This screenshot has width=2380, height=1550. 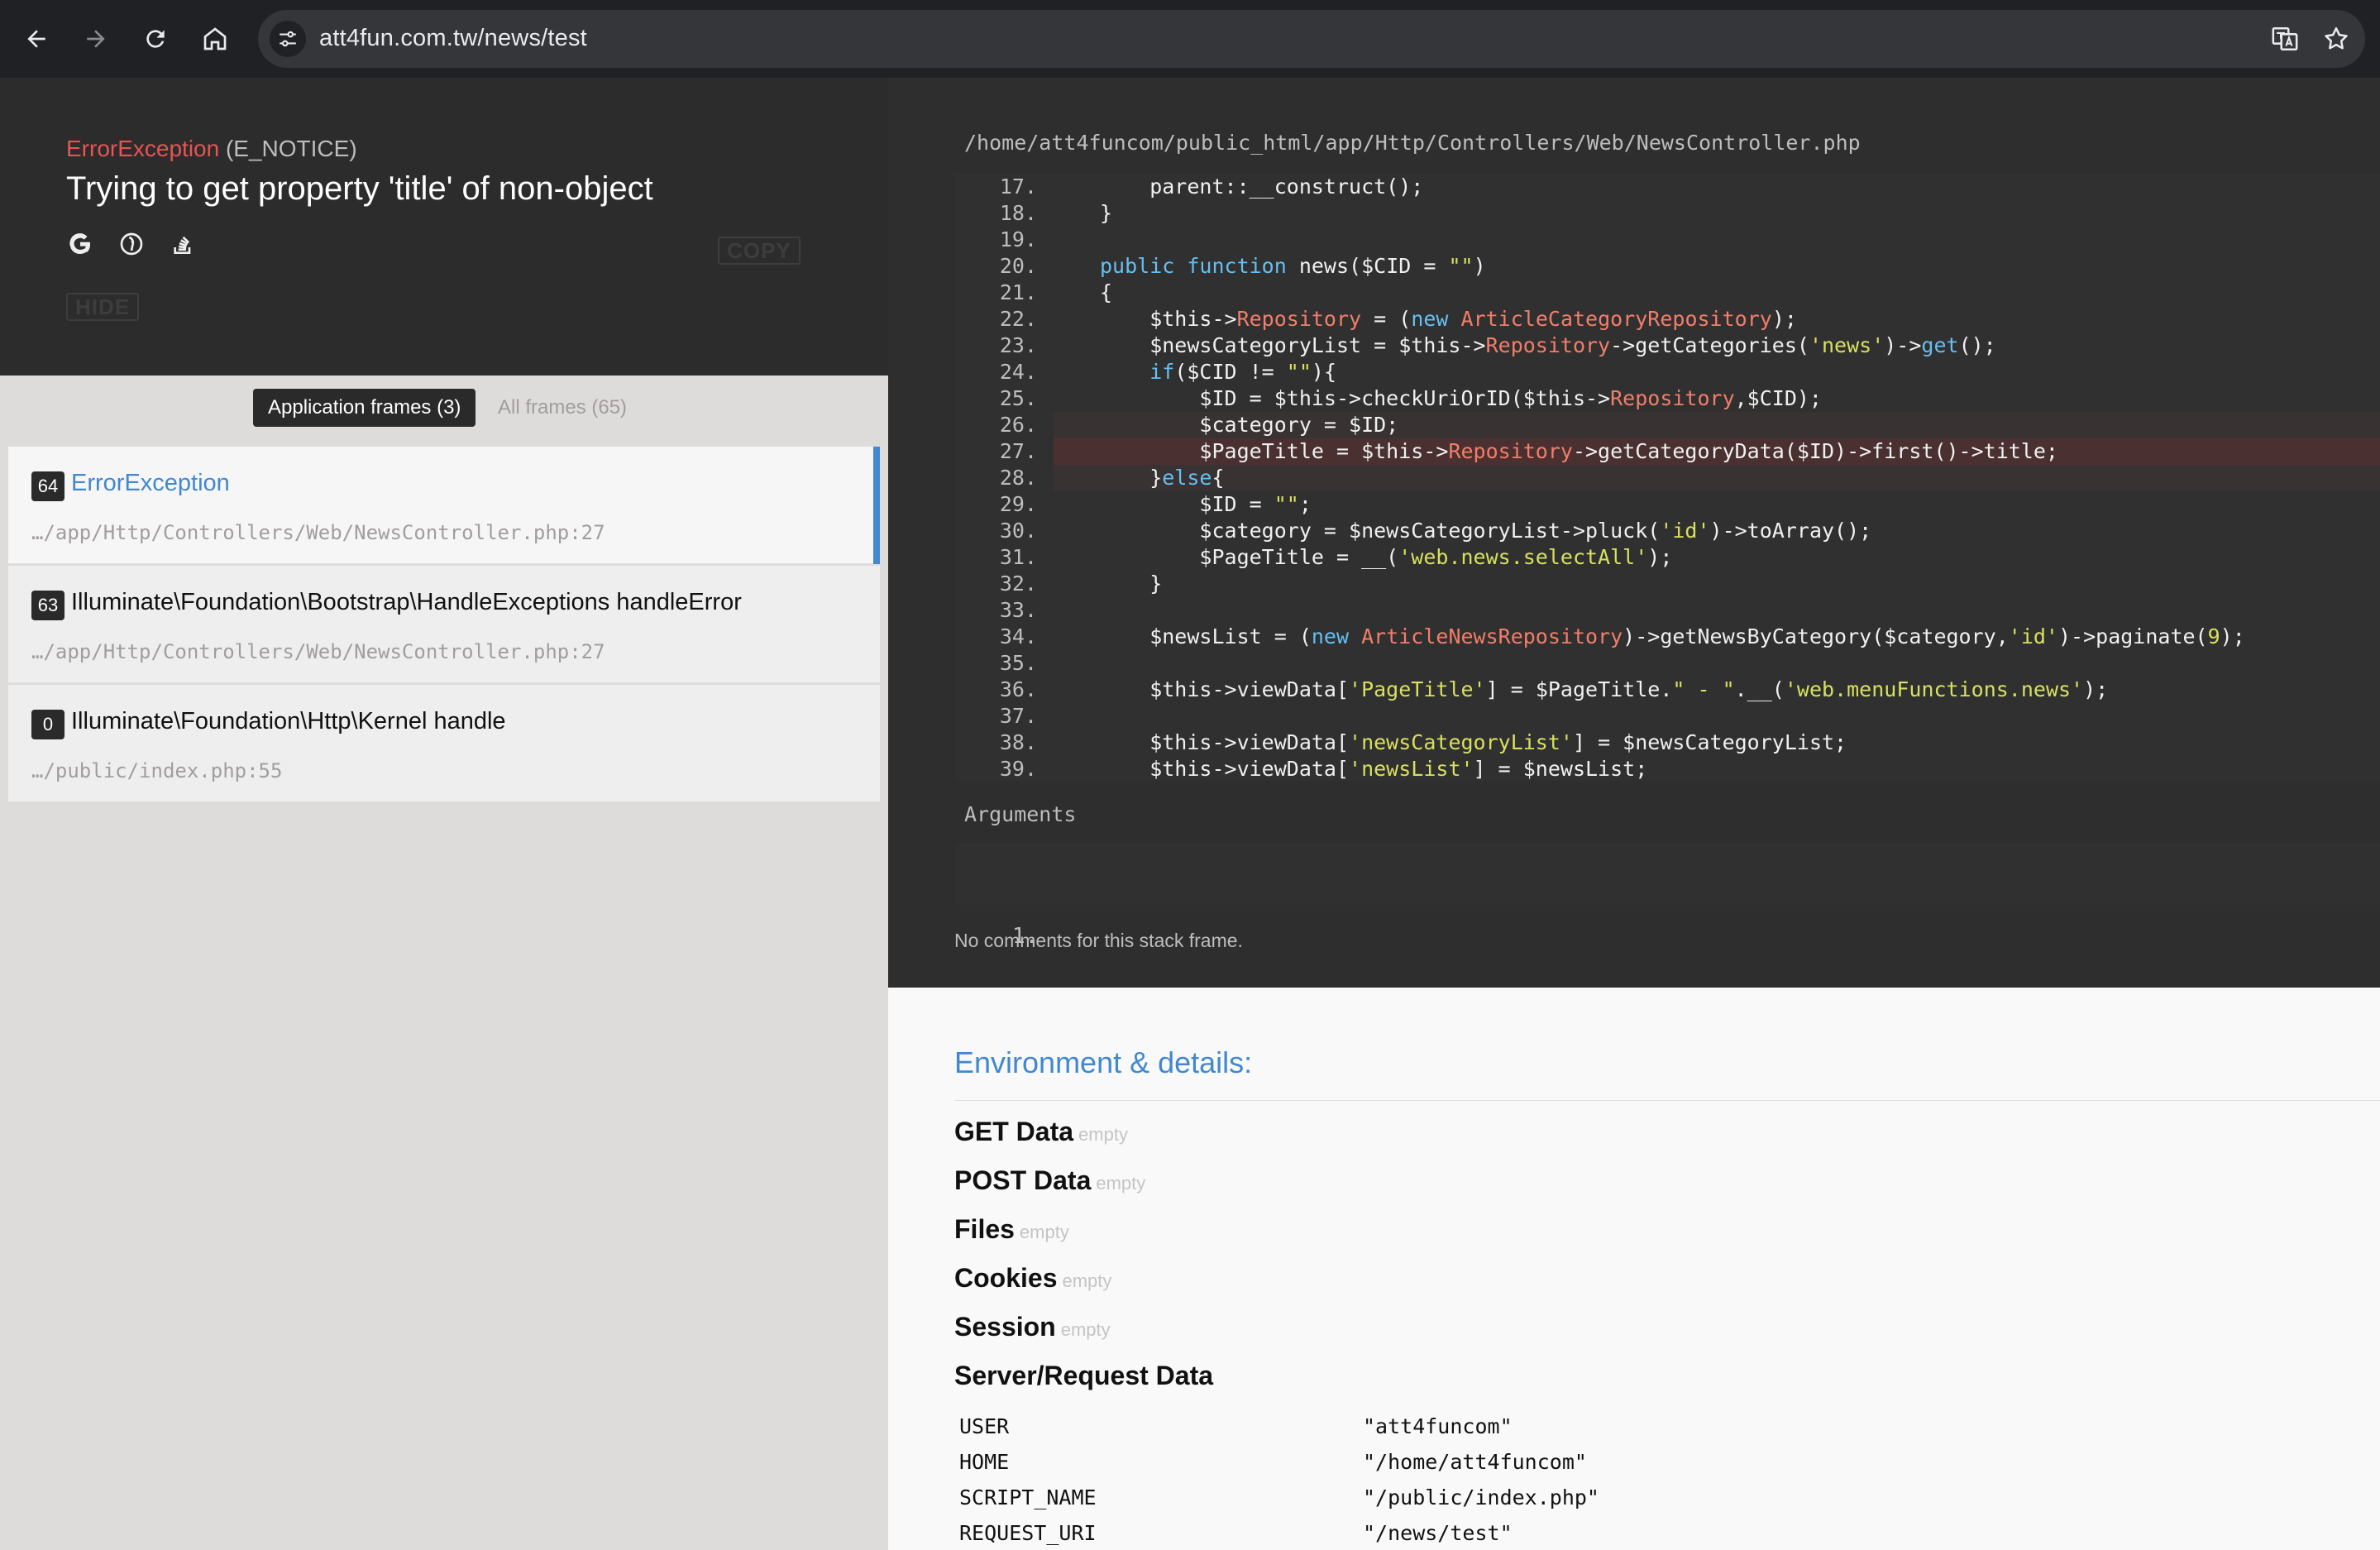 I want to click on env-section-cookies: Cookies empty, so click(x=1033, y=1278).